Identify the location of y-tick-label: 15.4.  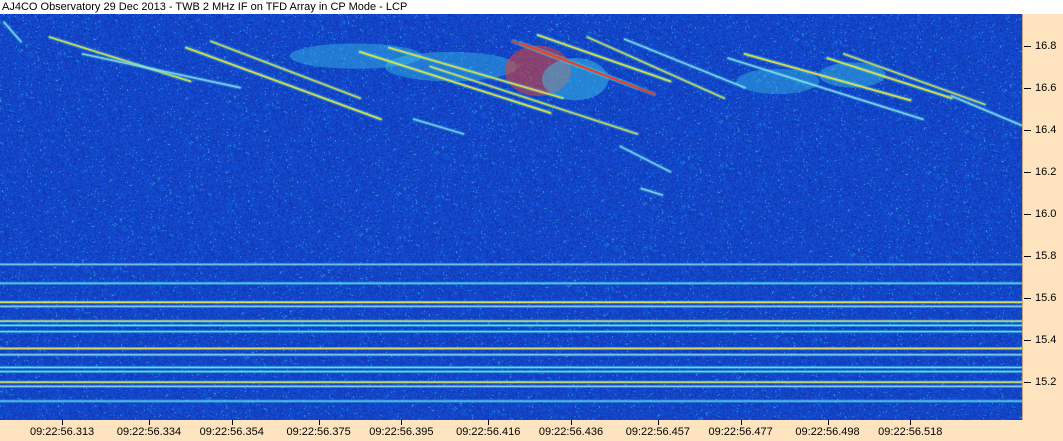
(1046, 340).